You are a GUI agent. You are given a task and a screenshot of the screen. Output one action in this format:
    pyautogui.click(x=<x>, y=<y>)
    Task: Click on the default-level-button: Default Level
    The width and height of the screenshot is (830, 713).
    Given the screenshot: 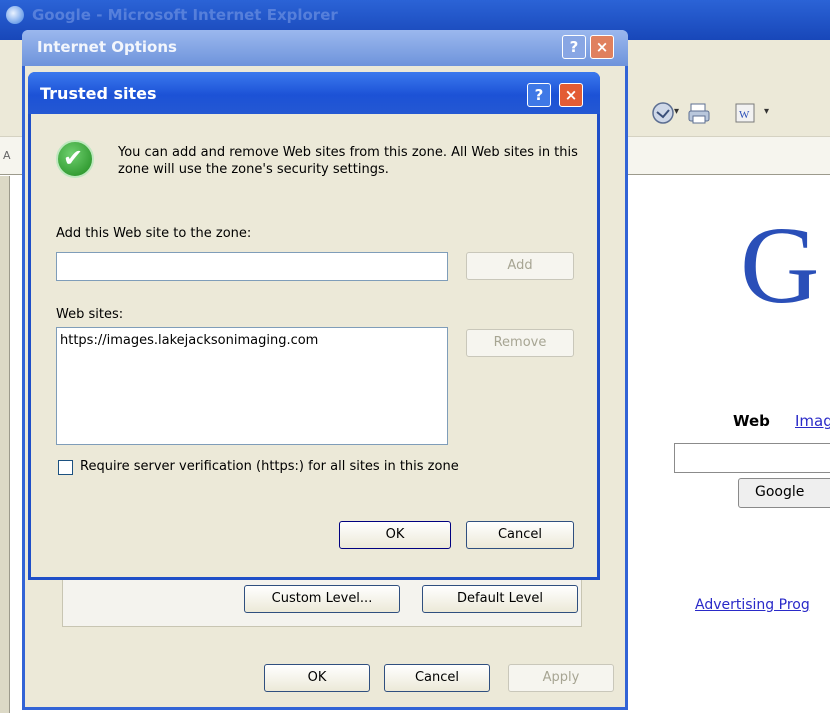 What is the action you would take?
    pyautogui.click(x=500, y=599)
    